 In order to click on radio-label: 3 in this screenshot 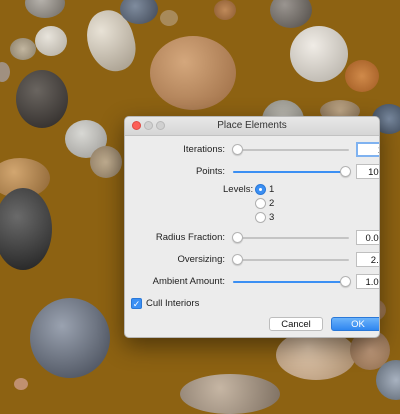, I will do `click(272, 217)`.